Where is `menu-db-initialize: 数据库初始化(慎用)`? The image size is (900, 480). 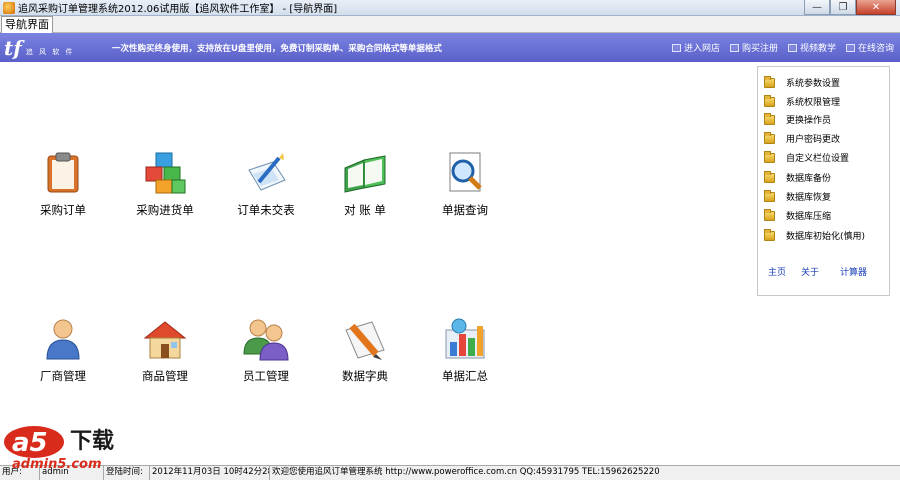 menu-db-initialize: 数据库初始化(慎用) is located at coordinates (814, 235).